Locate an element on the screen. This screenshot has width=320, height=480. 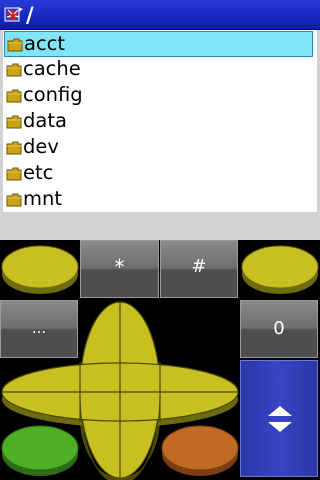
left-soft-key is located at coordinates (40, 270).